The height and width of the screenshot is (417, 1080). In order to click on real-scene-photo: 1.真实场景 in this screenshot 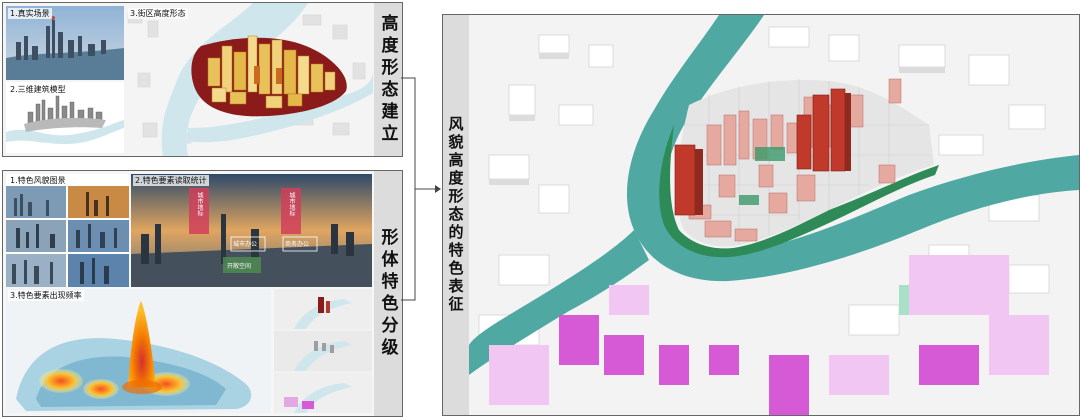, I will do `click(65, 43)`.